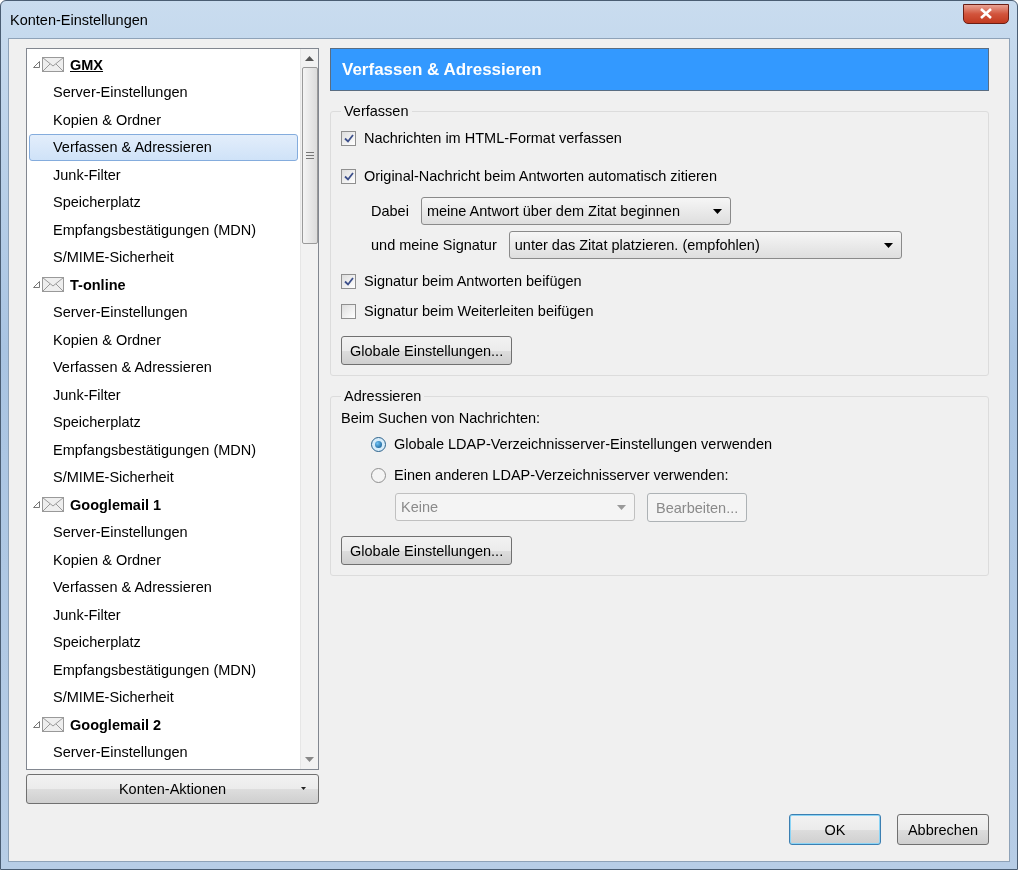 The width and height of the screenshot is (1018, 870). I want to click on grip-icon, so click(309, 155).